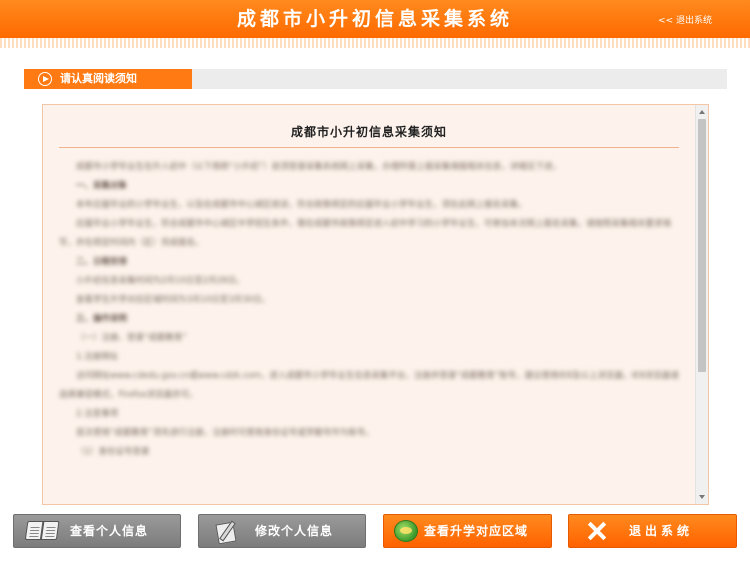 The height and width of the screenshot is (567, 750). I want to click on notice-heading: 二、日程安排, so click(102, 262).